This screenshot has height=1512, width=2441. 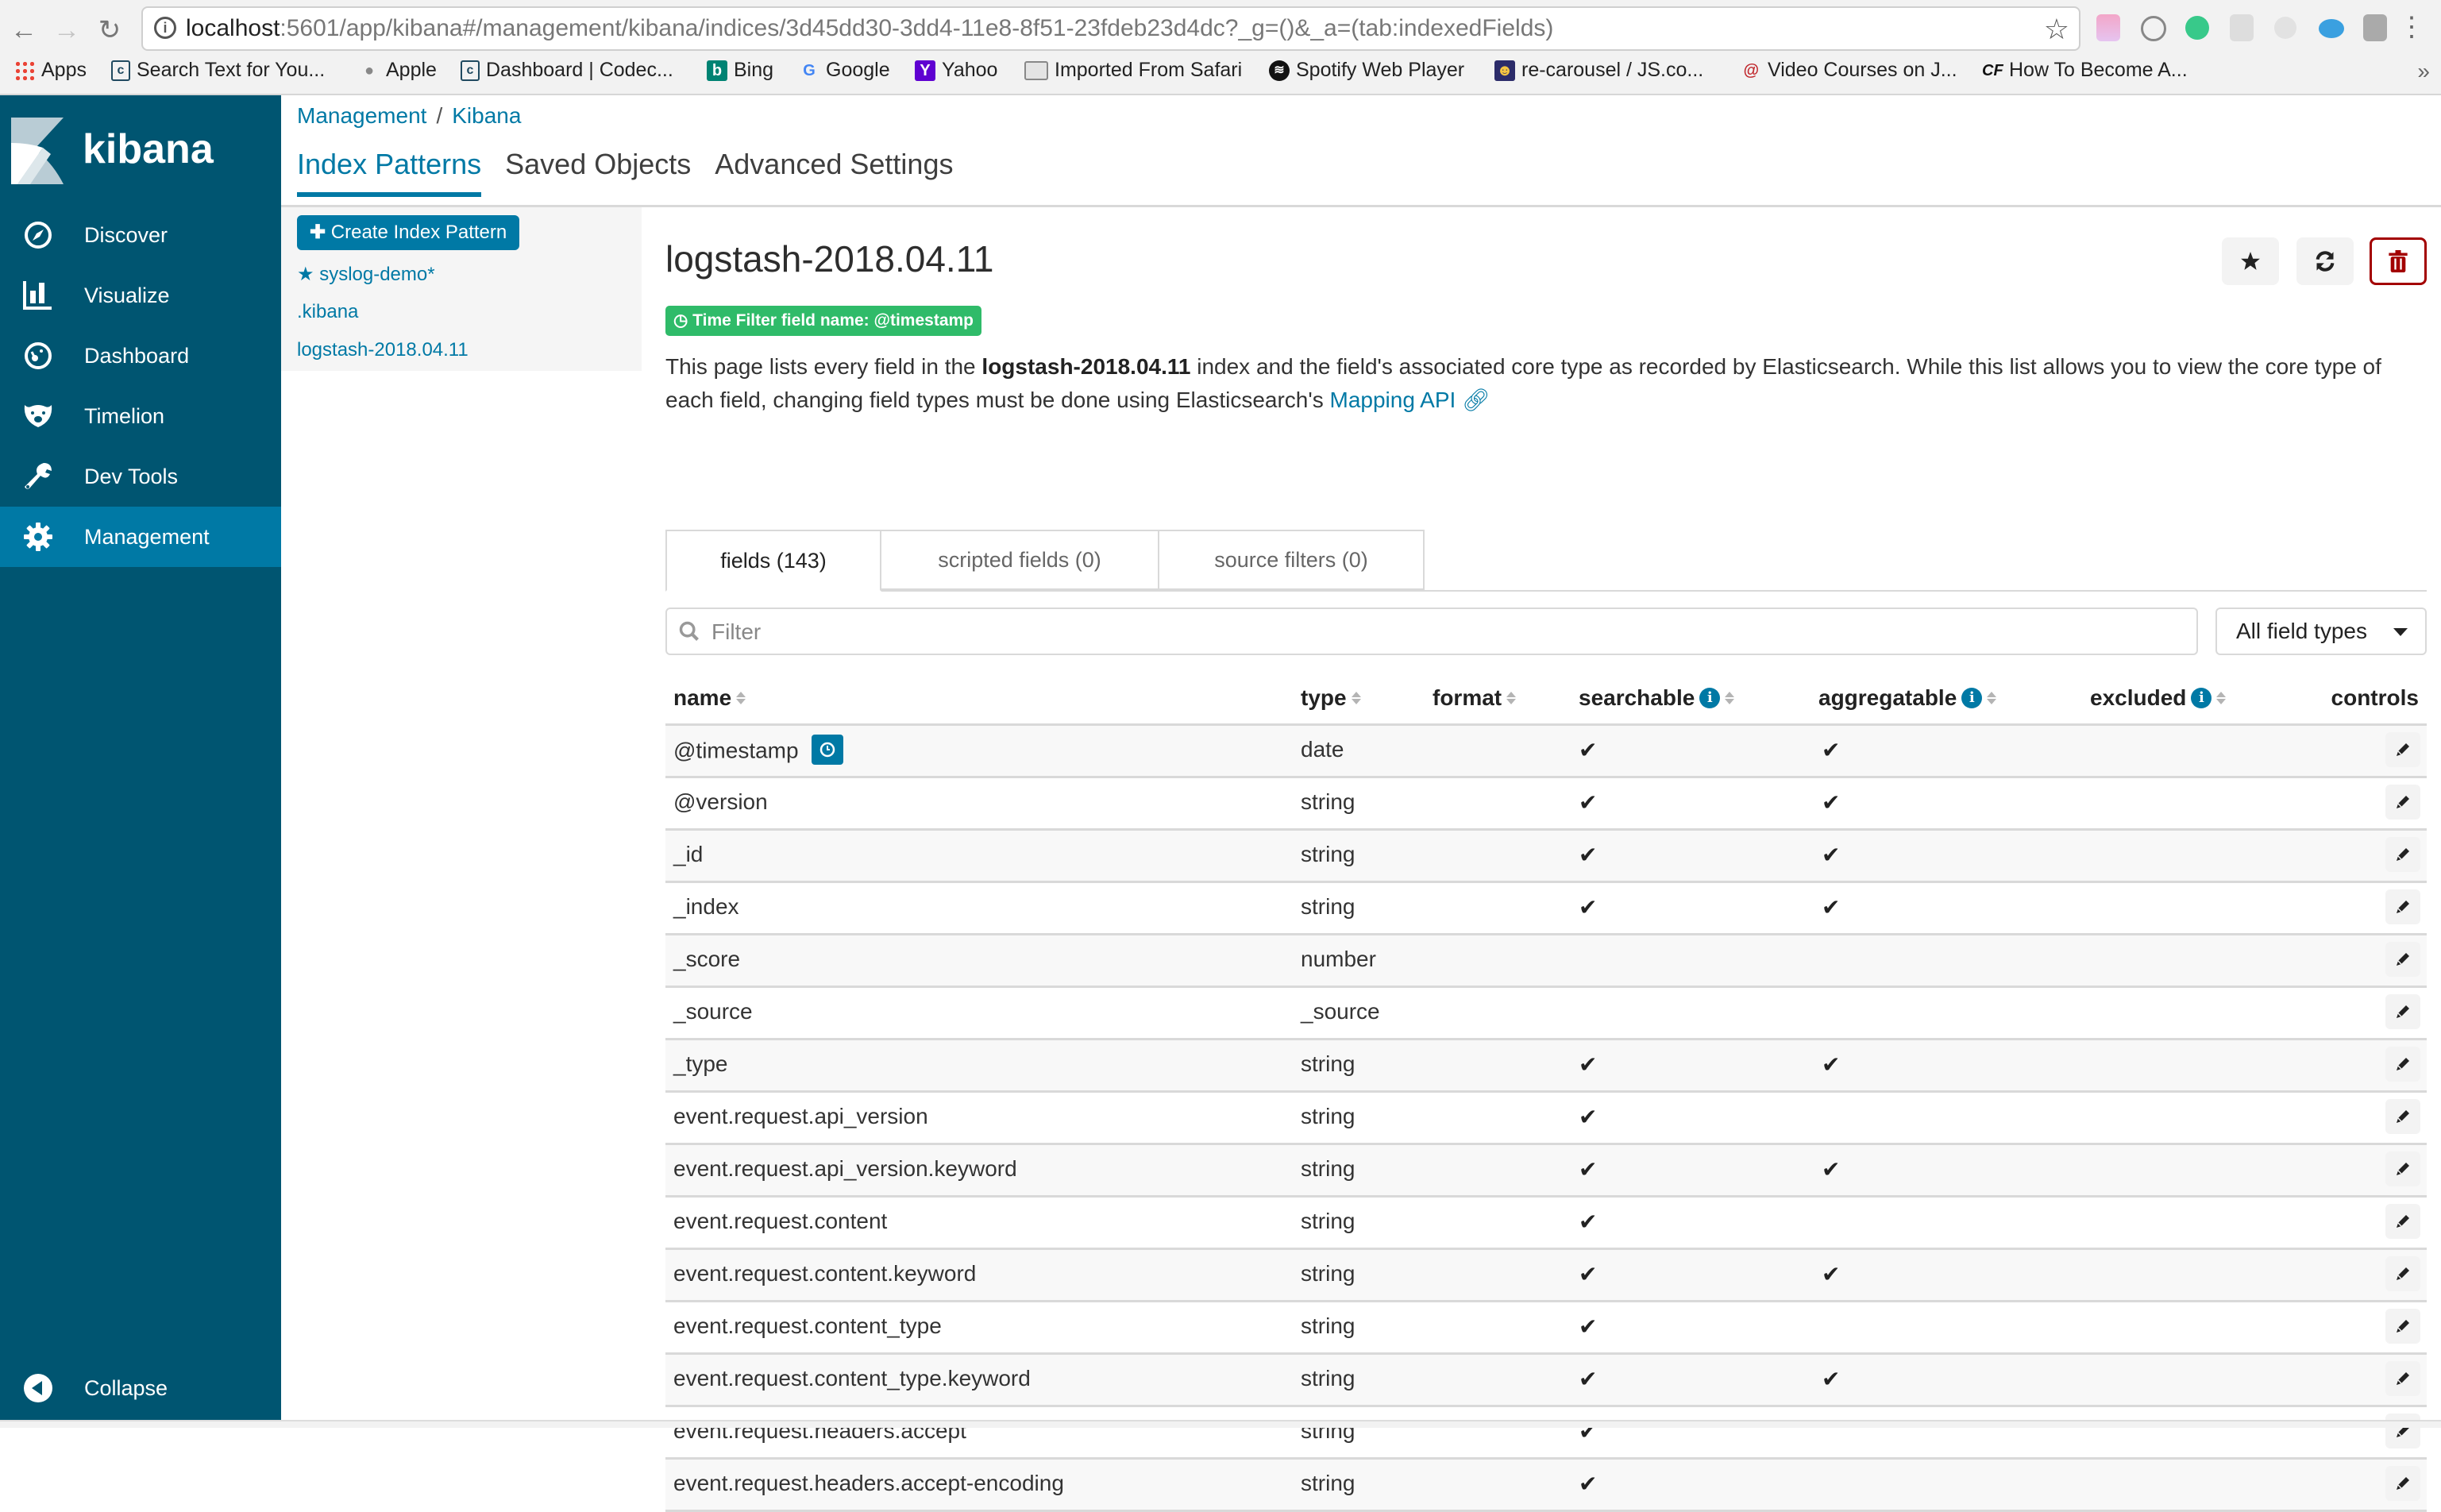 I want to click on bookmark-bing: b Bing, so click(x=740, y=70).